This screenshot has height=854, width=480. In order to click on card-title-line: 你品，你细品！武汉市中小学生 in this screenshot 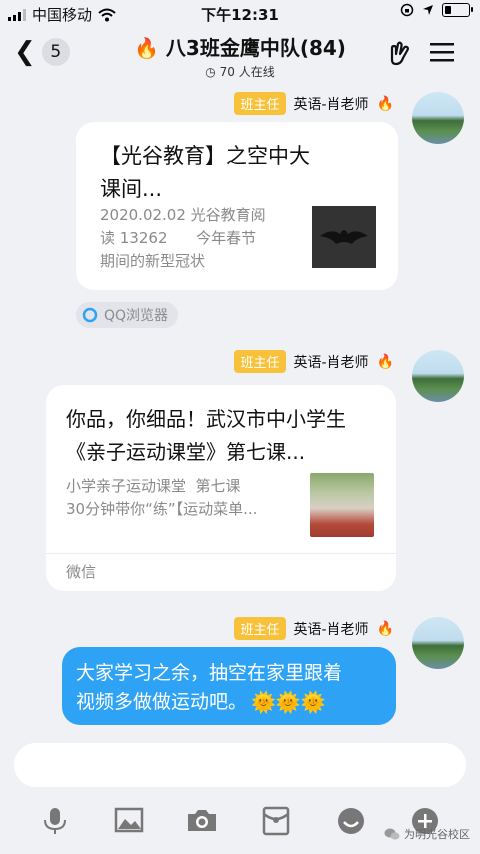, I will do `click(206, 419)`.